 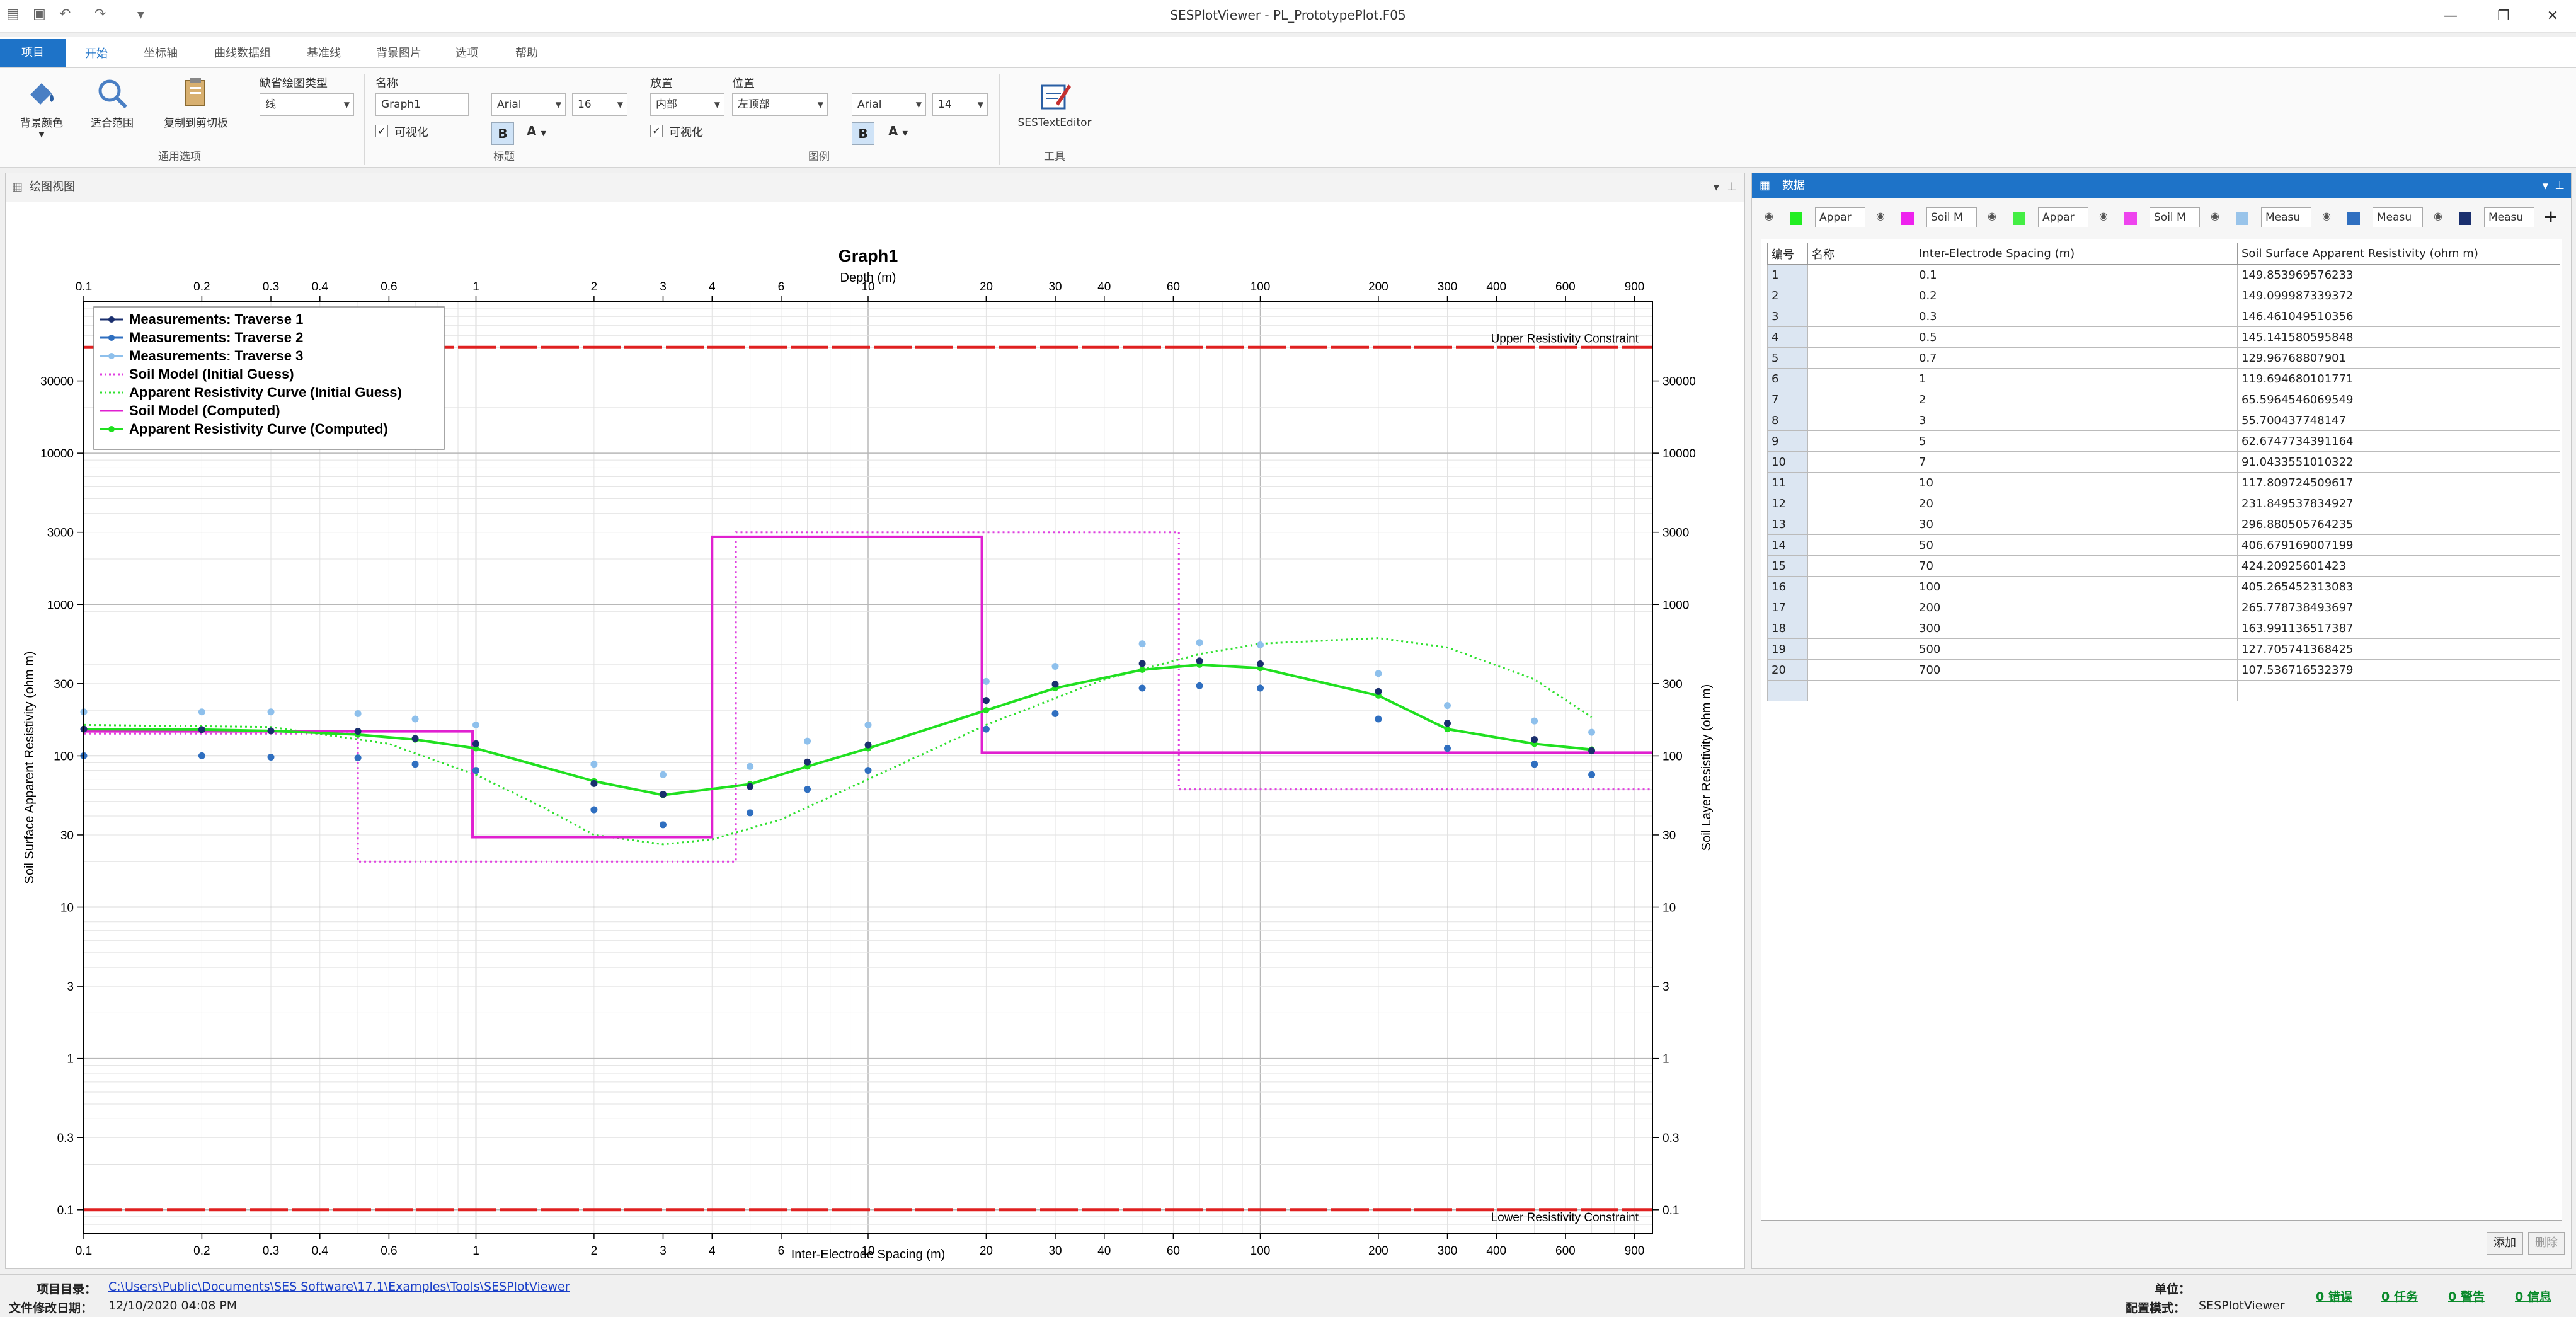 What do you see at coordinates (2398, 274) in the screenshot?
I see `row-resistivity: 149.853969576233` at bounding box center [2398, 274].